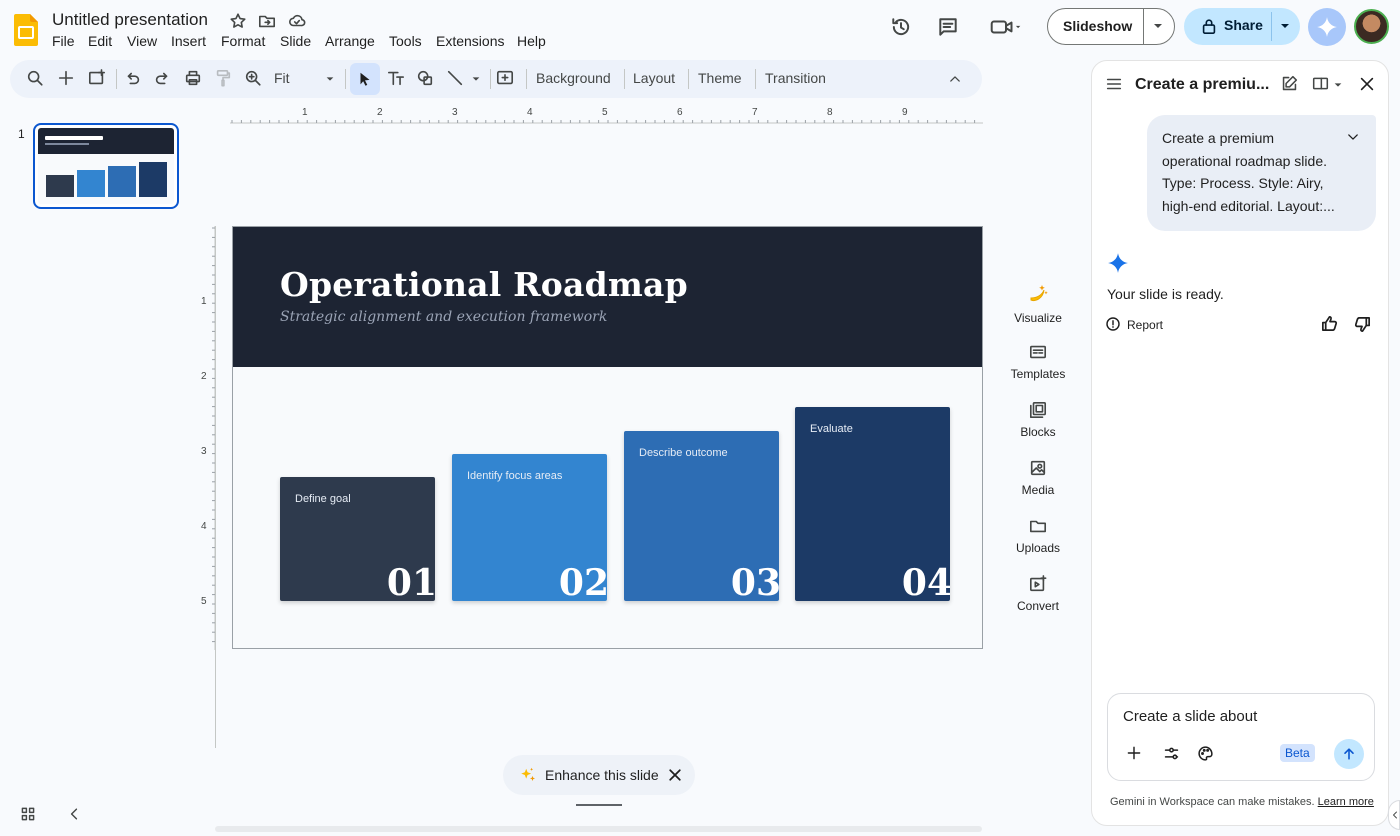 This screenshot has height=836, width=1400. What do you see at coordinates (1353, 137) in the screenshot?
I see `expand-prompt-icon` at bounding box center [1353, 137].